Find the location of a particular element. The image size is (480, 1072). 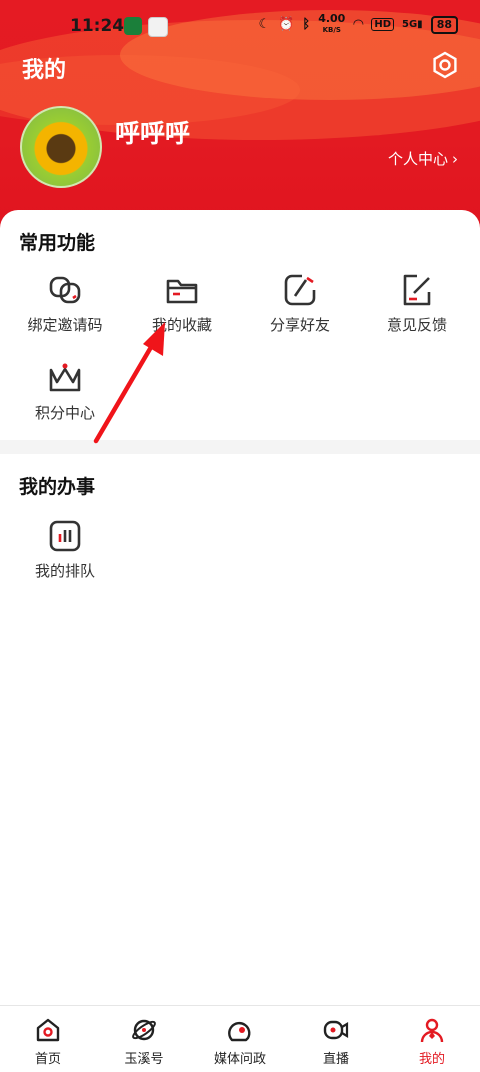

share-friends-item: 分享好友 is located at coordinates (300, 303).